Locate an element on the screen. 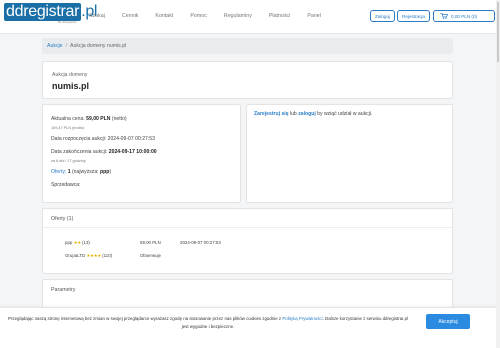  scrollbar-thumb is located at coordinates (498, 32).